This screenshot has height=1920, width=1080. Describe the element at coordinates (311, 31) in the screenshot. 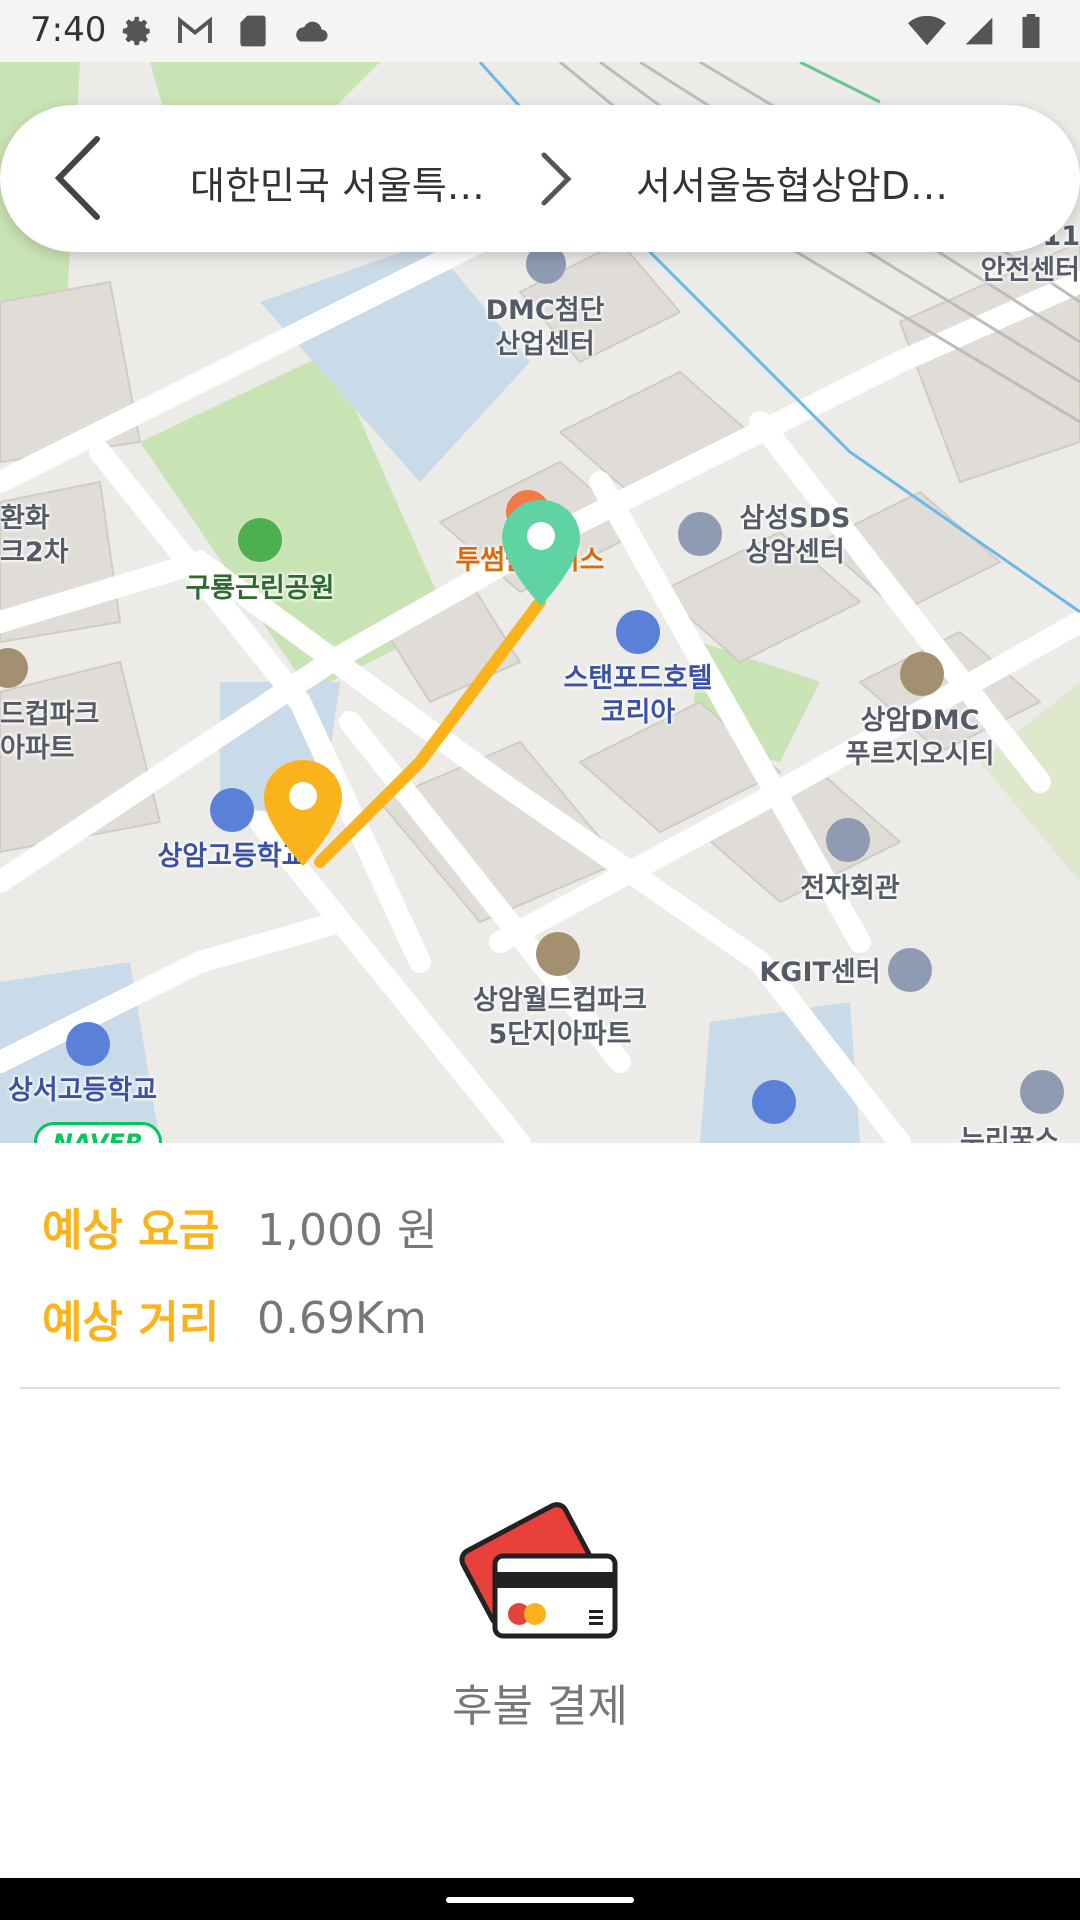

I see `cloud-icon` at that location.